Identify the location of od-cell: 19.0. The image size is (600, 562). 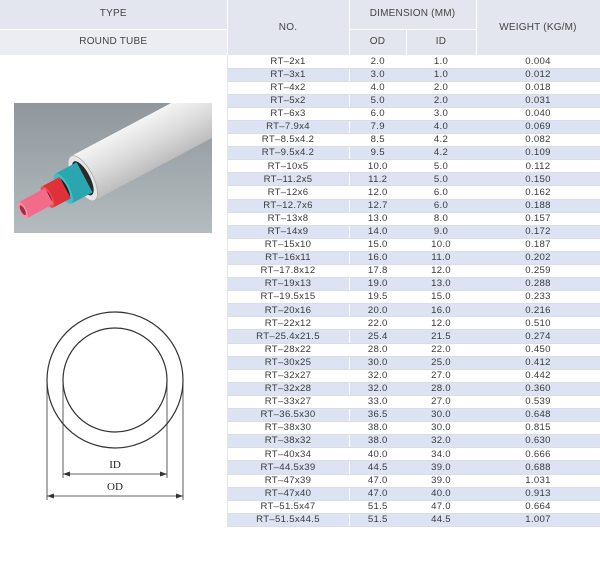
(377, 284).